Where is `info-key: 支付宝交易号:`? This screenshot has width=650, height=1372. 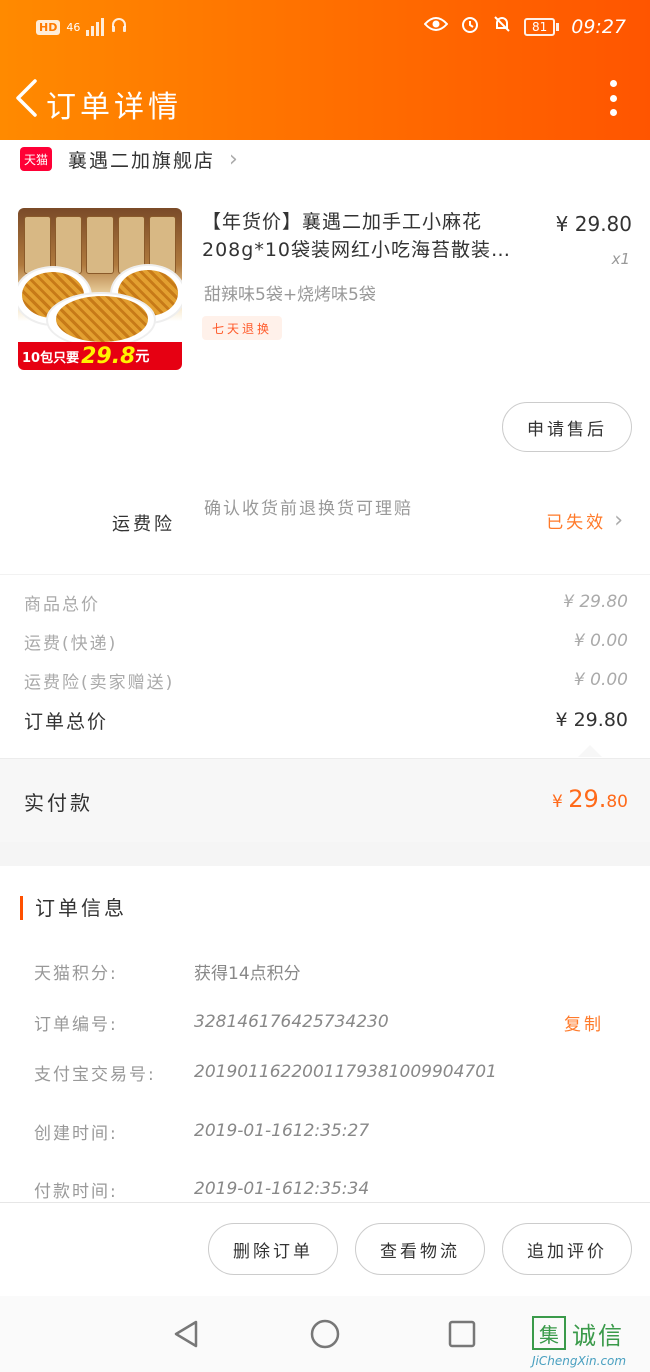 info-key: 支付宝交易号: is located at coordinates (95, 1074).